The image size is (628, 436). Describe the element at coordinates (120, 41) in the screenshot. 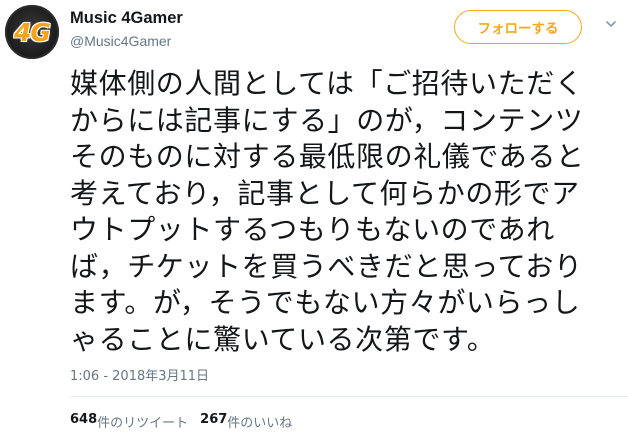

I see `user-handle: @Music4Gamer` at that location.